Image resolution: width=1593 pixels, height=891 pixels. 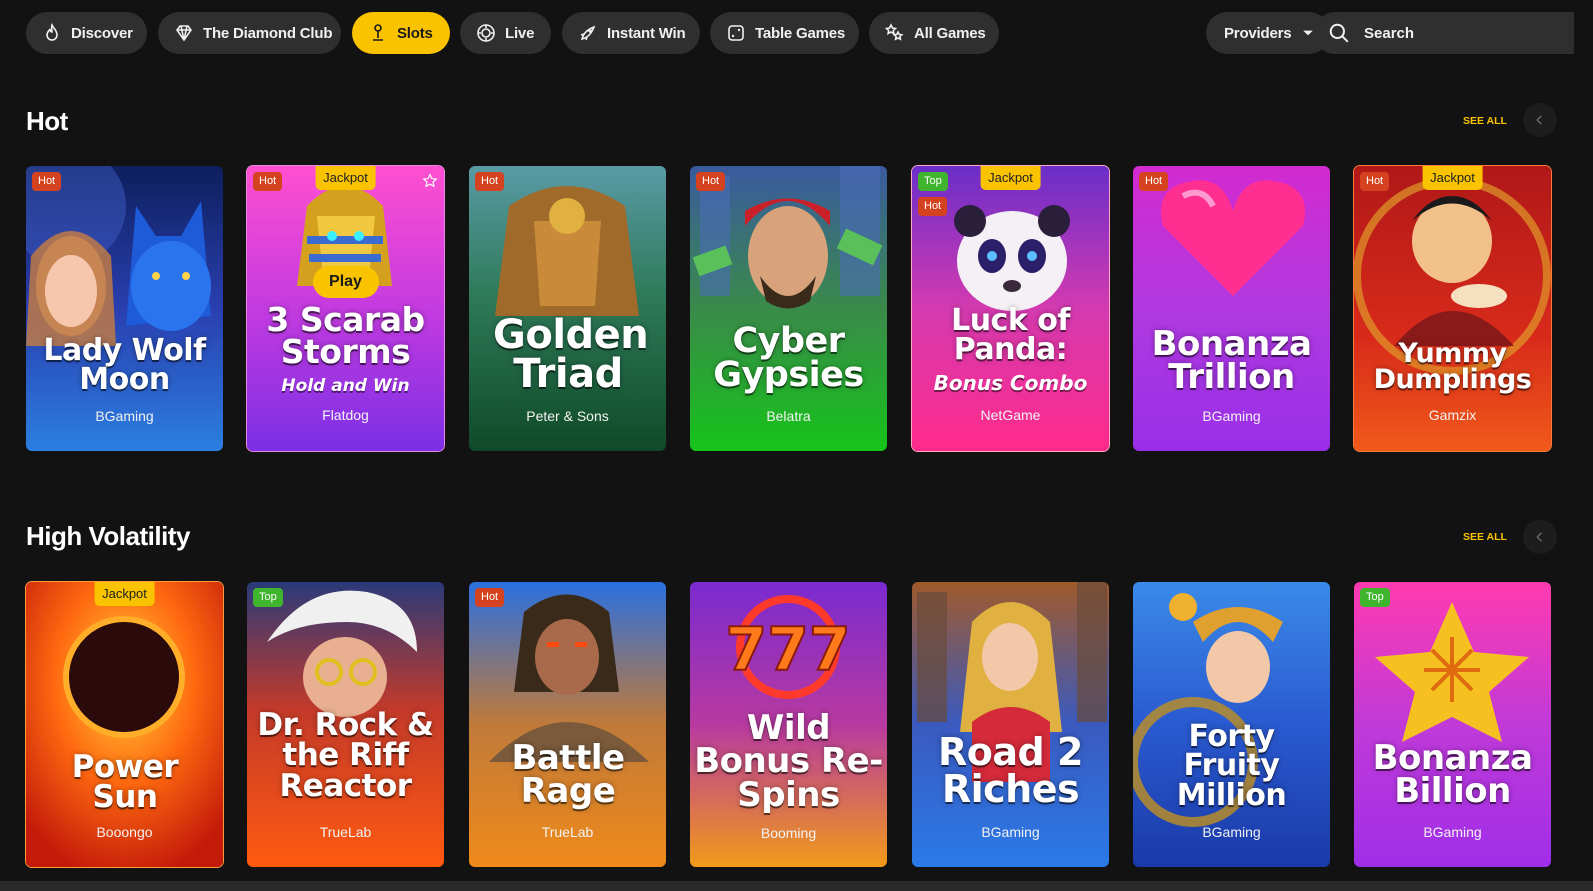 I want to click on see-all-high-volatility-link: SEE ALL, so click(x=1485, y=537).